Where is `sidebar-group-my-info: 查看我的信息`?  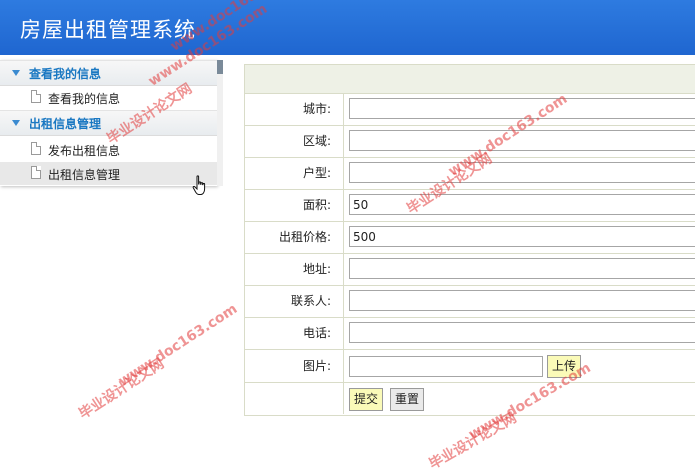
sidebar-group-my-info: 查看我的信息 is located at coordinates (108, 73).